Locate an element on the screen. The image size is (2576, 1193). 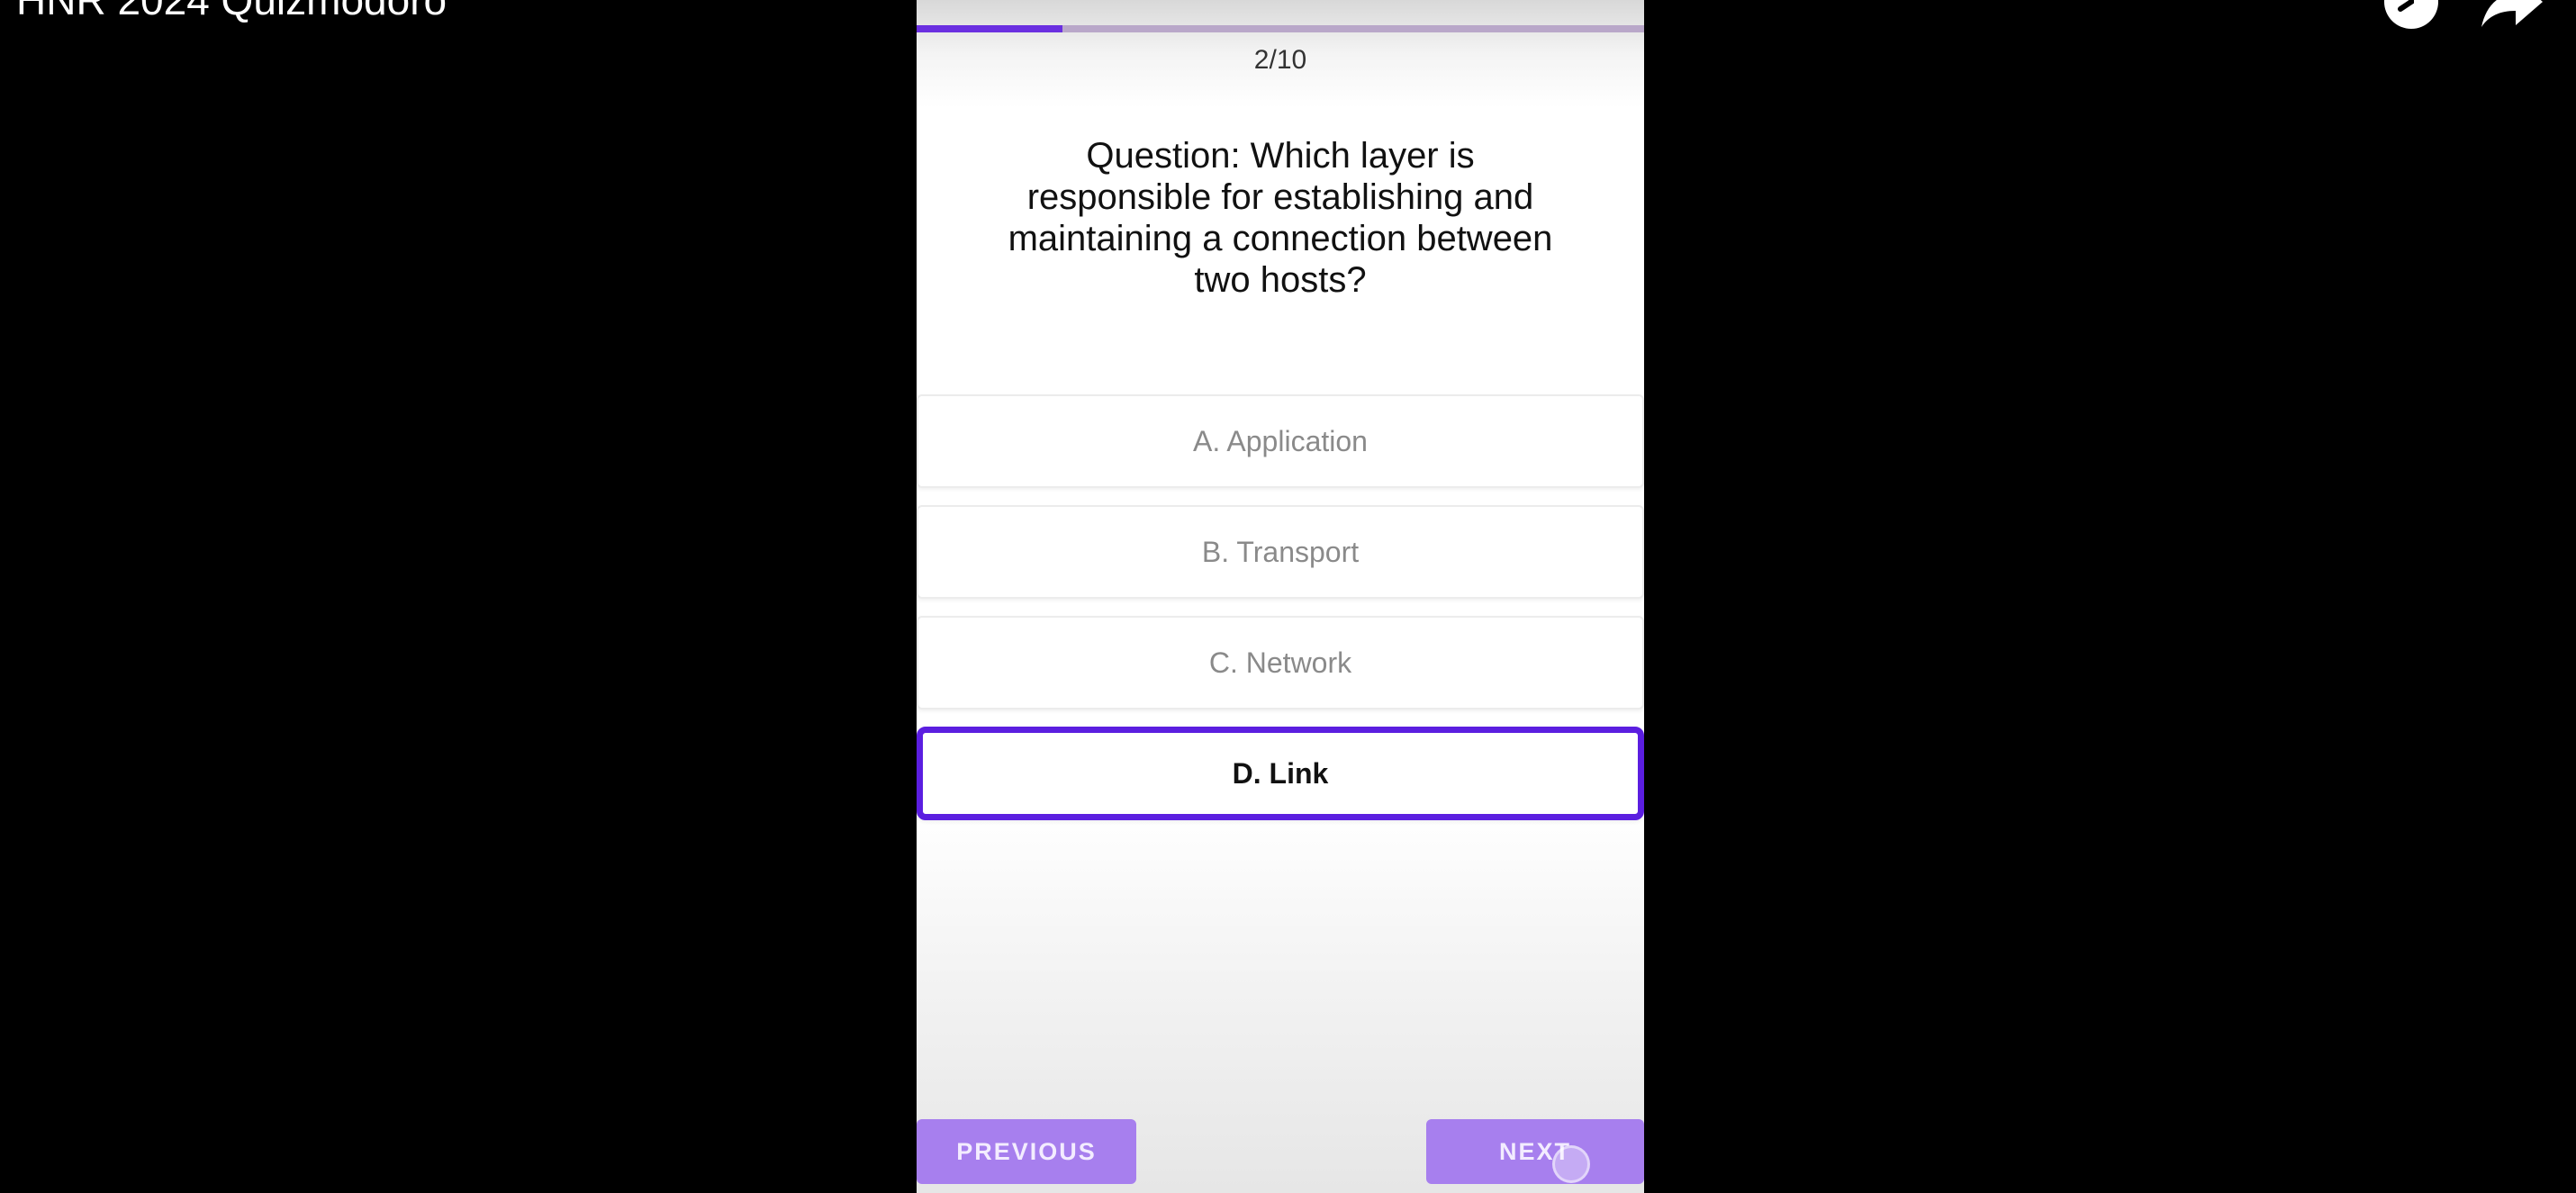
answer-option-b: B. Transport is located at coordinates (1280, 552).